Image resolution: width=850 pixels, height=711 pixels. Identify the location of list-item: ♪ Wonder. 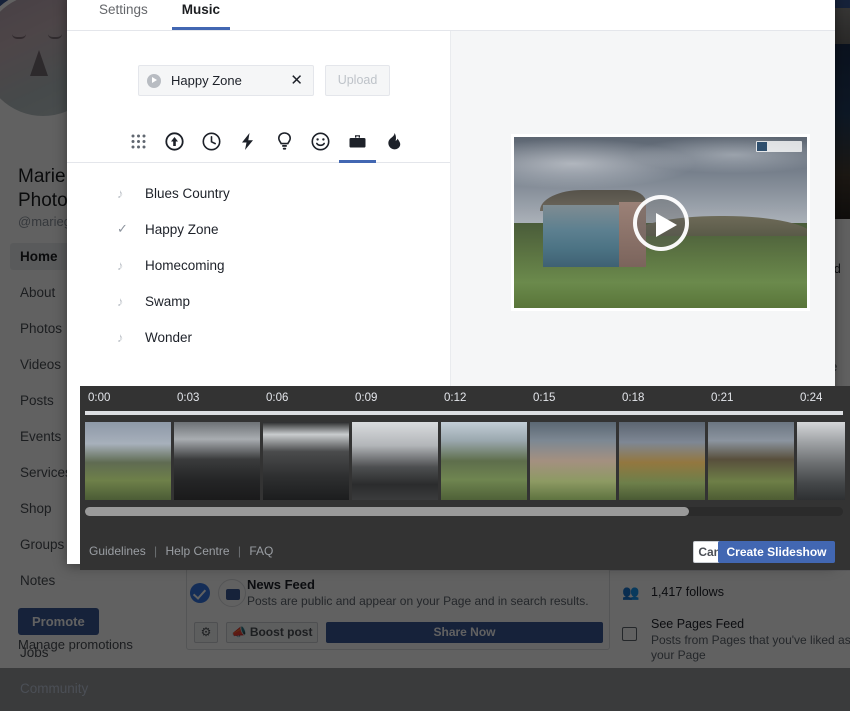
(283, 337).